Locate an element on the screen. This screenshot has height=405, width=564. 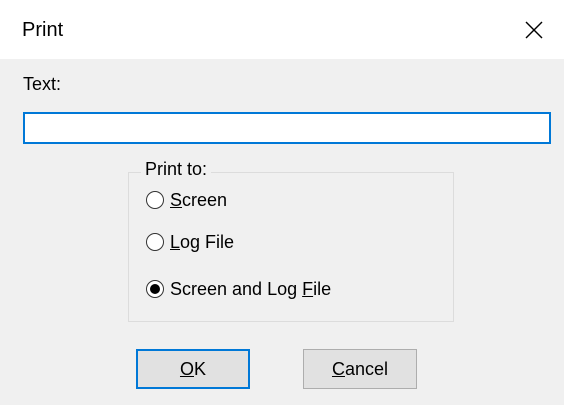
title-bar: Print is located at coordinates (282, 29).